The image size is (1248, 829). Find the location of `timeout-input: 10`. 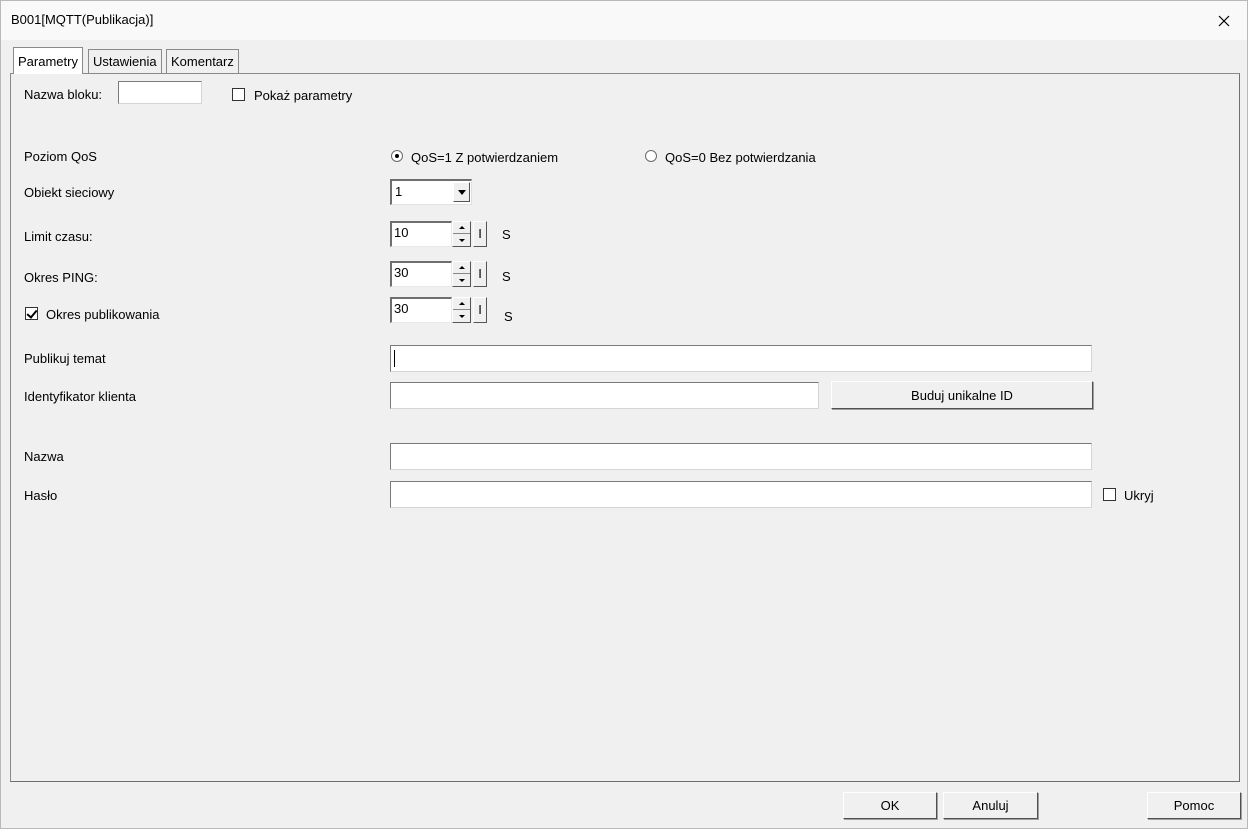

timeout-input: 10 is located at coordinates (421, 234).